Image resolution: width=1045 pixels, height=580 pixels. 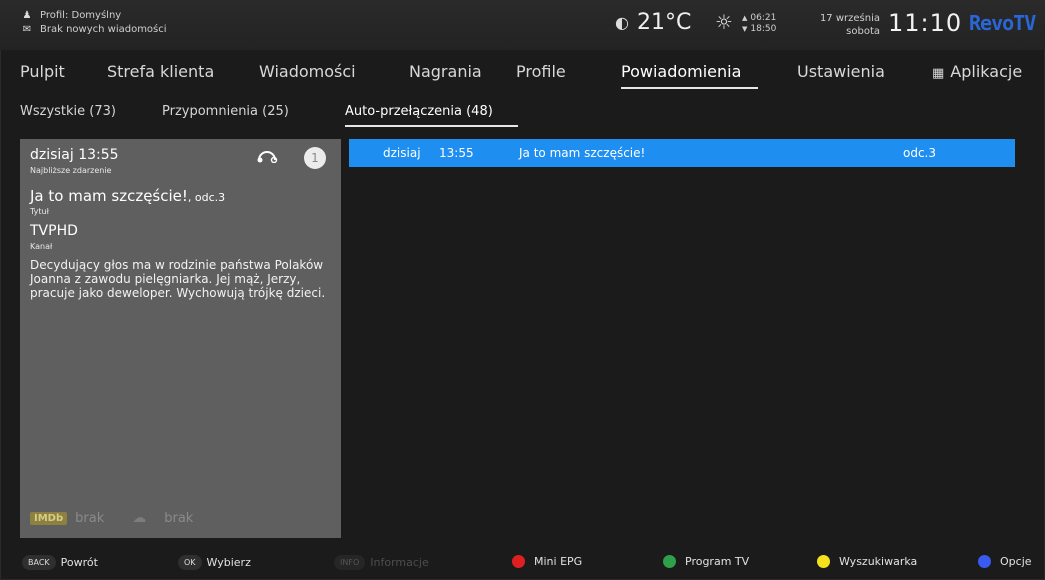 I want to click on hint-back: BACK Powrót, so click(x=60, y=562).